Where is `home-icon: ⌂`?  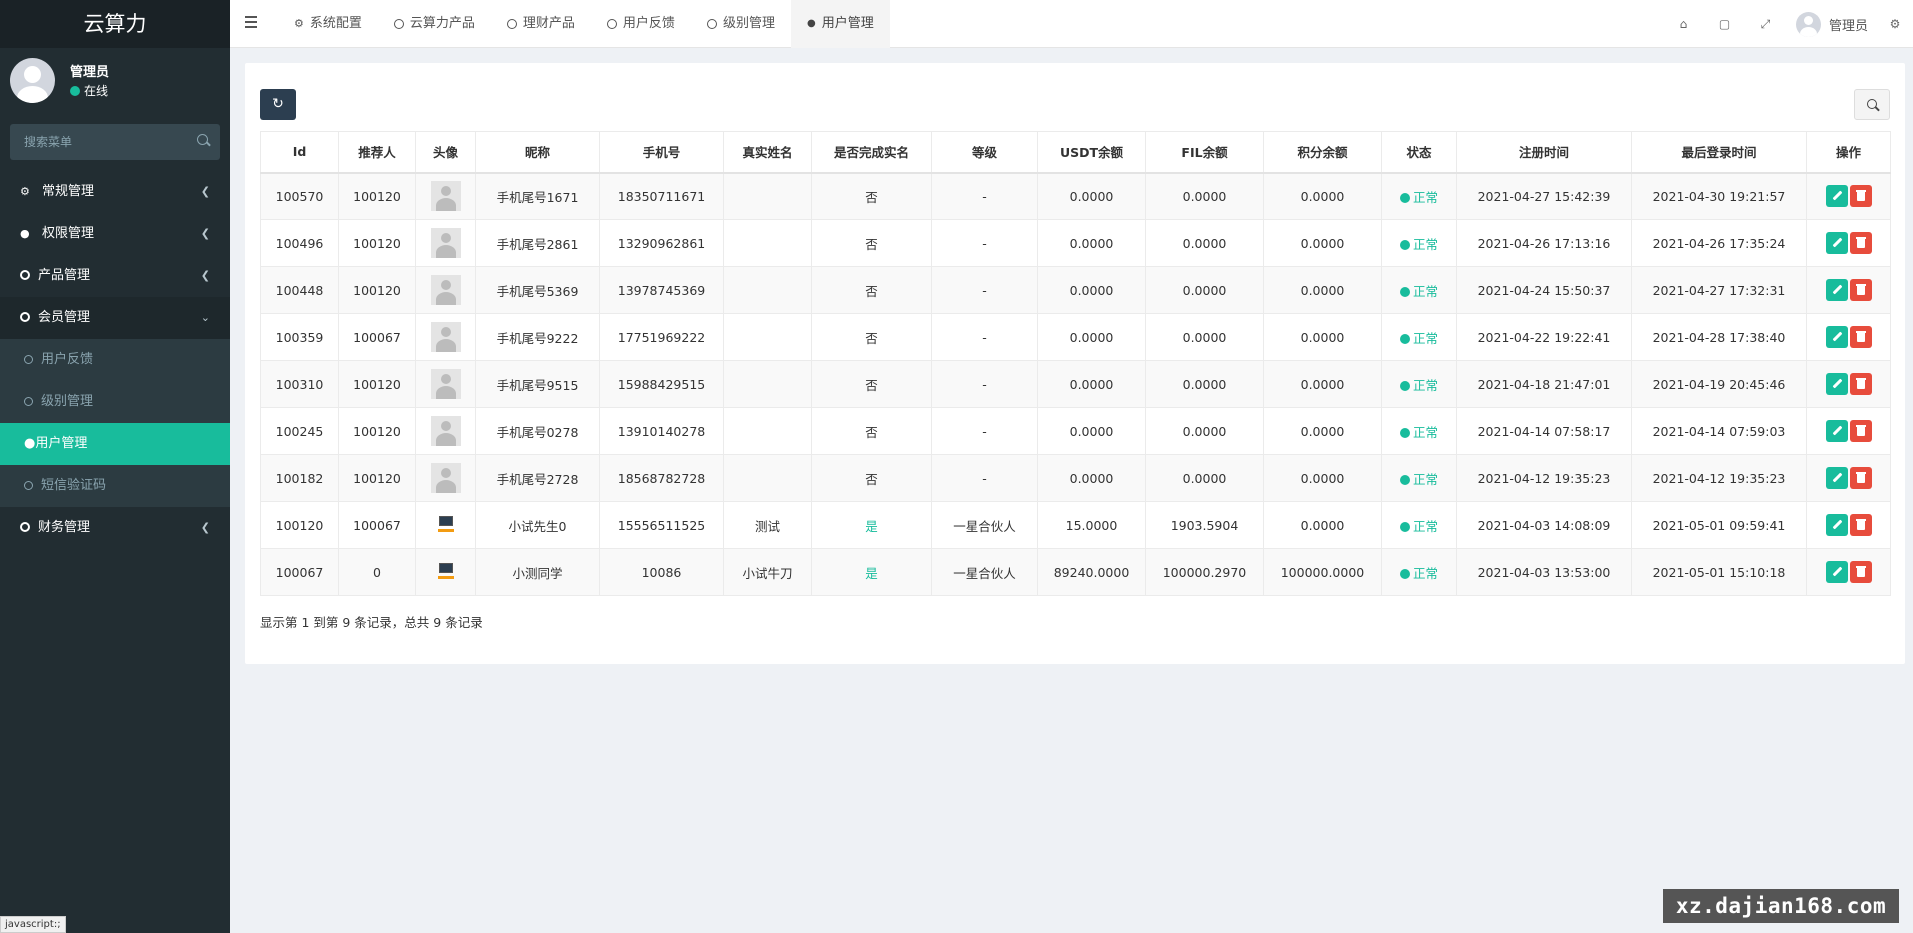
home-icon: ⌂ is located at coordinates (1683, 24).